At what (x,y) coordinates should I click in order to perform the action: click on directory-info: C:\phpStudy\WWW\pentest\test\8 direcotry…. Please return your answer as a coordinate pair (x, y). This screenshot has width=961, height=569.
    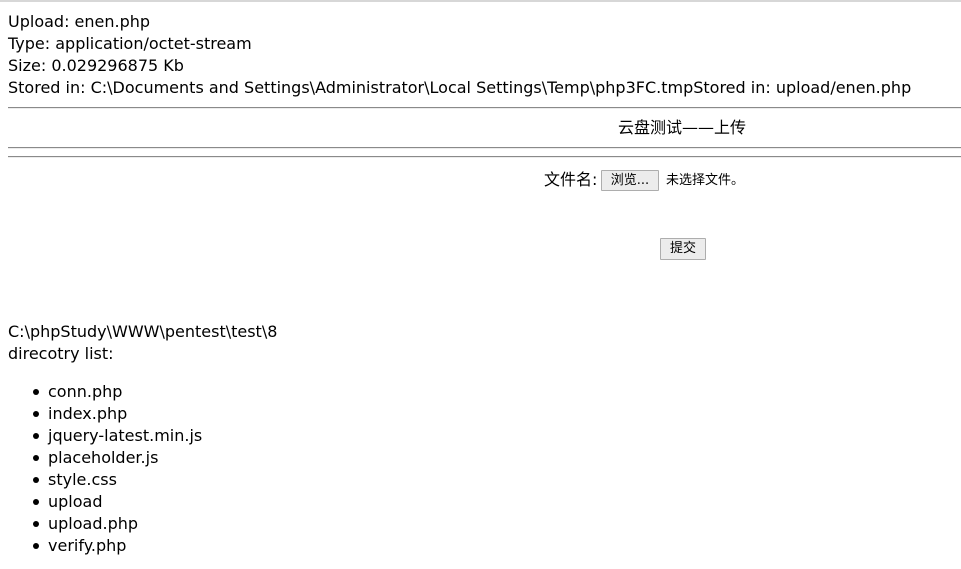
    Looking at the image, I should click on (142, 343).